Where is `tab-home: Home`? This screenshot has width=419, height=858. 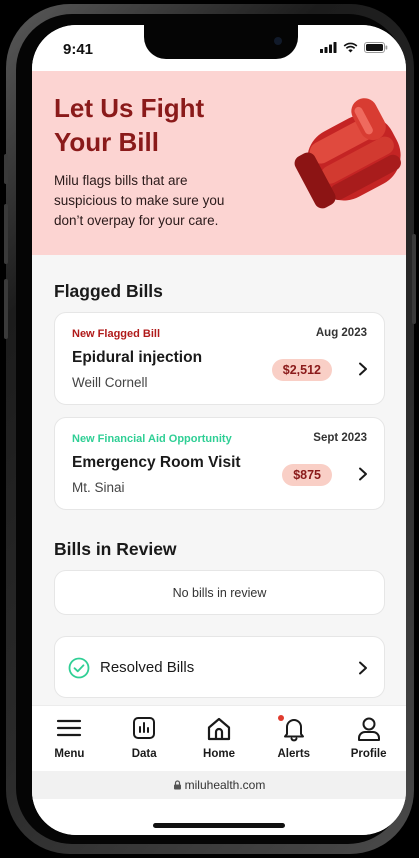
tab-home: Home is located at coordinates (219, 738).